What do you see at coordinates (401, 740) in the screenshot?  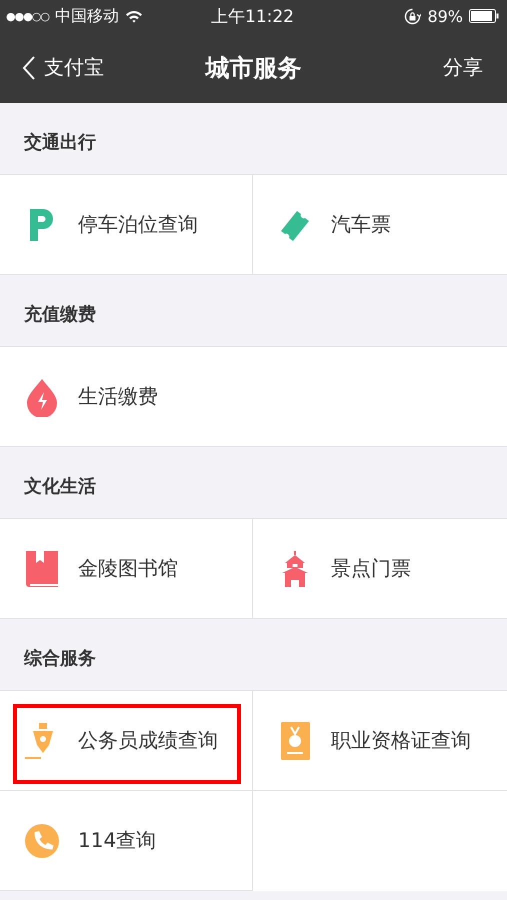 I see `service-label: 职业资格证查询` at bounding box center [401, 740].